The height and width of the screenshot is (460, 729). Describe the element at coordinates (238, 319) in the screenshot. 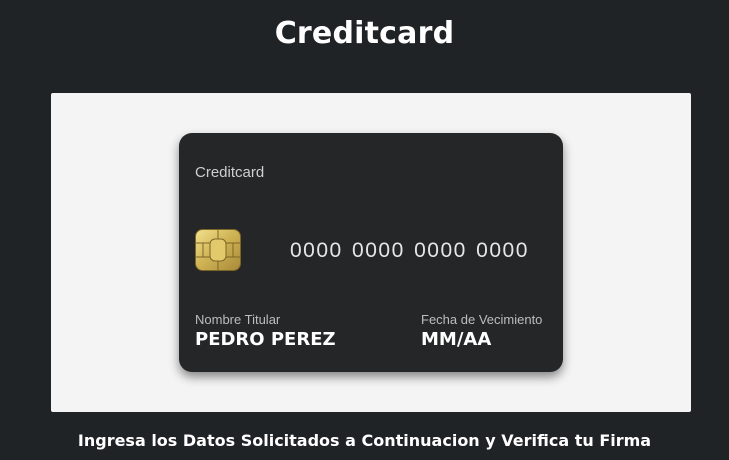

I see `holder-label: Nombre Titular` at that location.